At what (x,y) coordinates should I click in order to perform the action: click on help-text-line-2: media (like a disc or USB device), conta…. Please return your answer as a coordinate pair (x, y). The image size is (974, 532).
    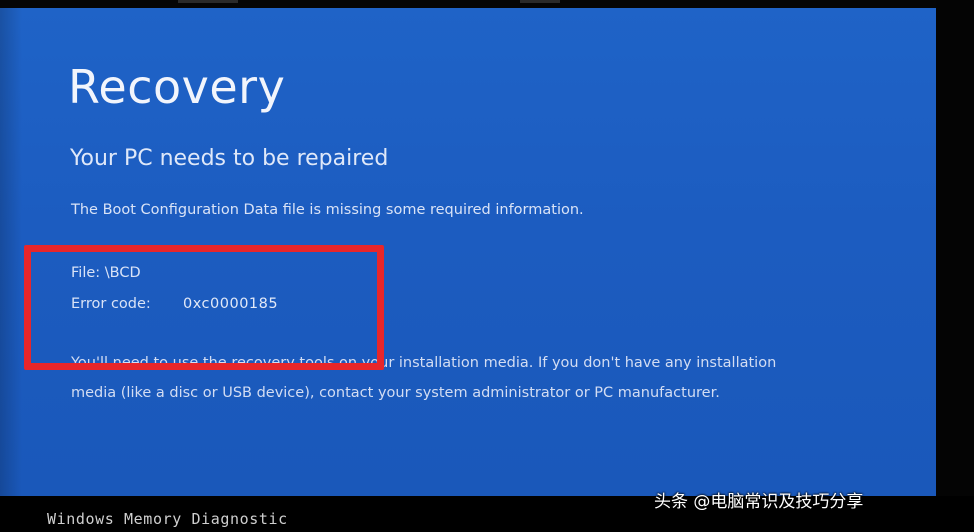
    Looking at the image, I should click on (395, 393).